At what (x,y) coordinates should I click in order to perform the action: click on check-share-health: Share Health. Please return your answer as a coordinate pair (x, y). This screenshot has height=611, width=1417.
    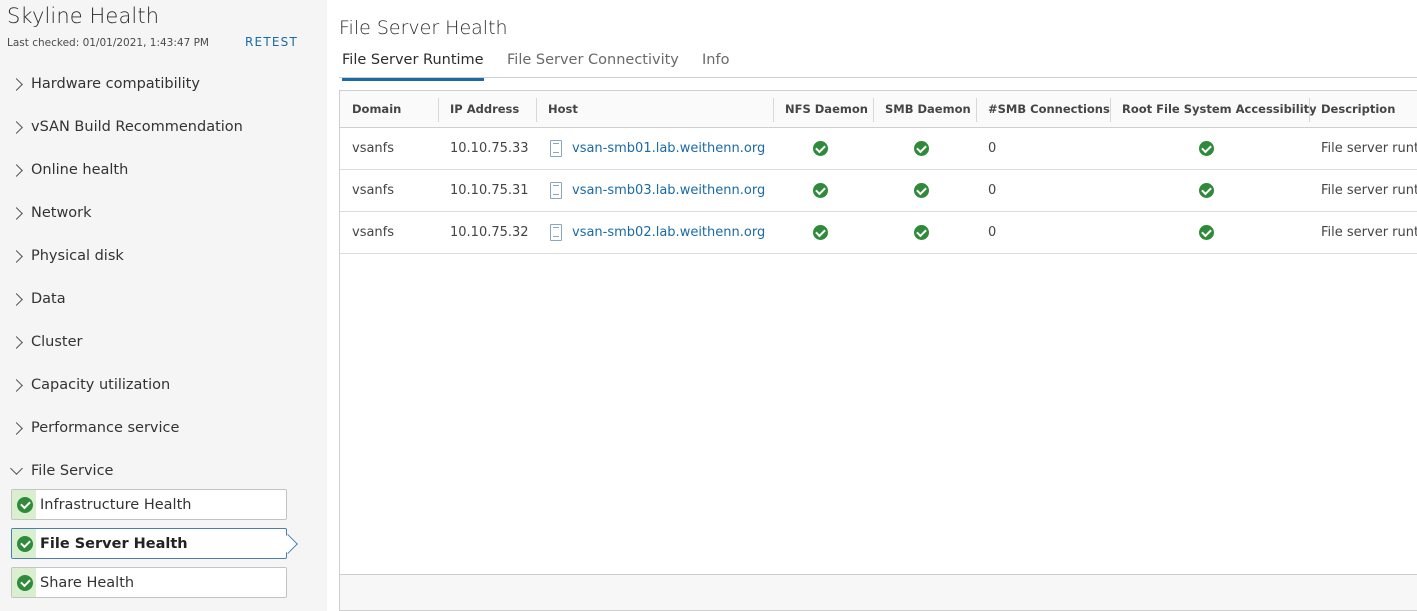
    Looking at the image, I should click on (149, 582).